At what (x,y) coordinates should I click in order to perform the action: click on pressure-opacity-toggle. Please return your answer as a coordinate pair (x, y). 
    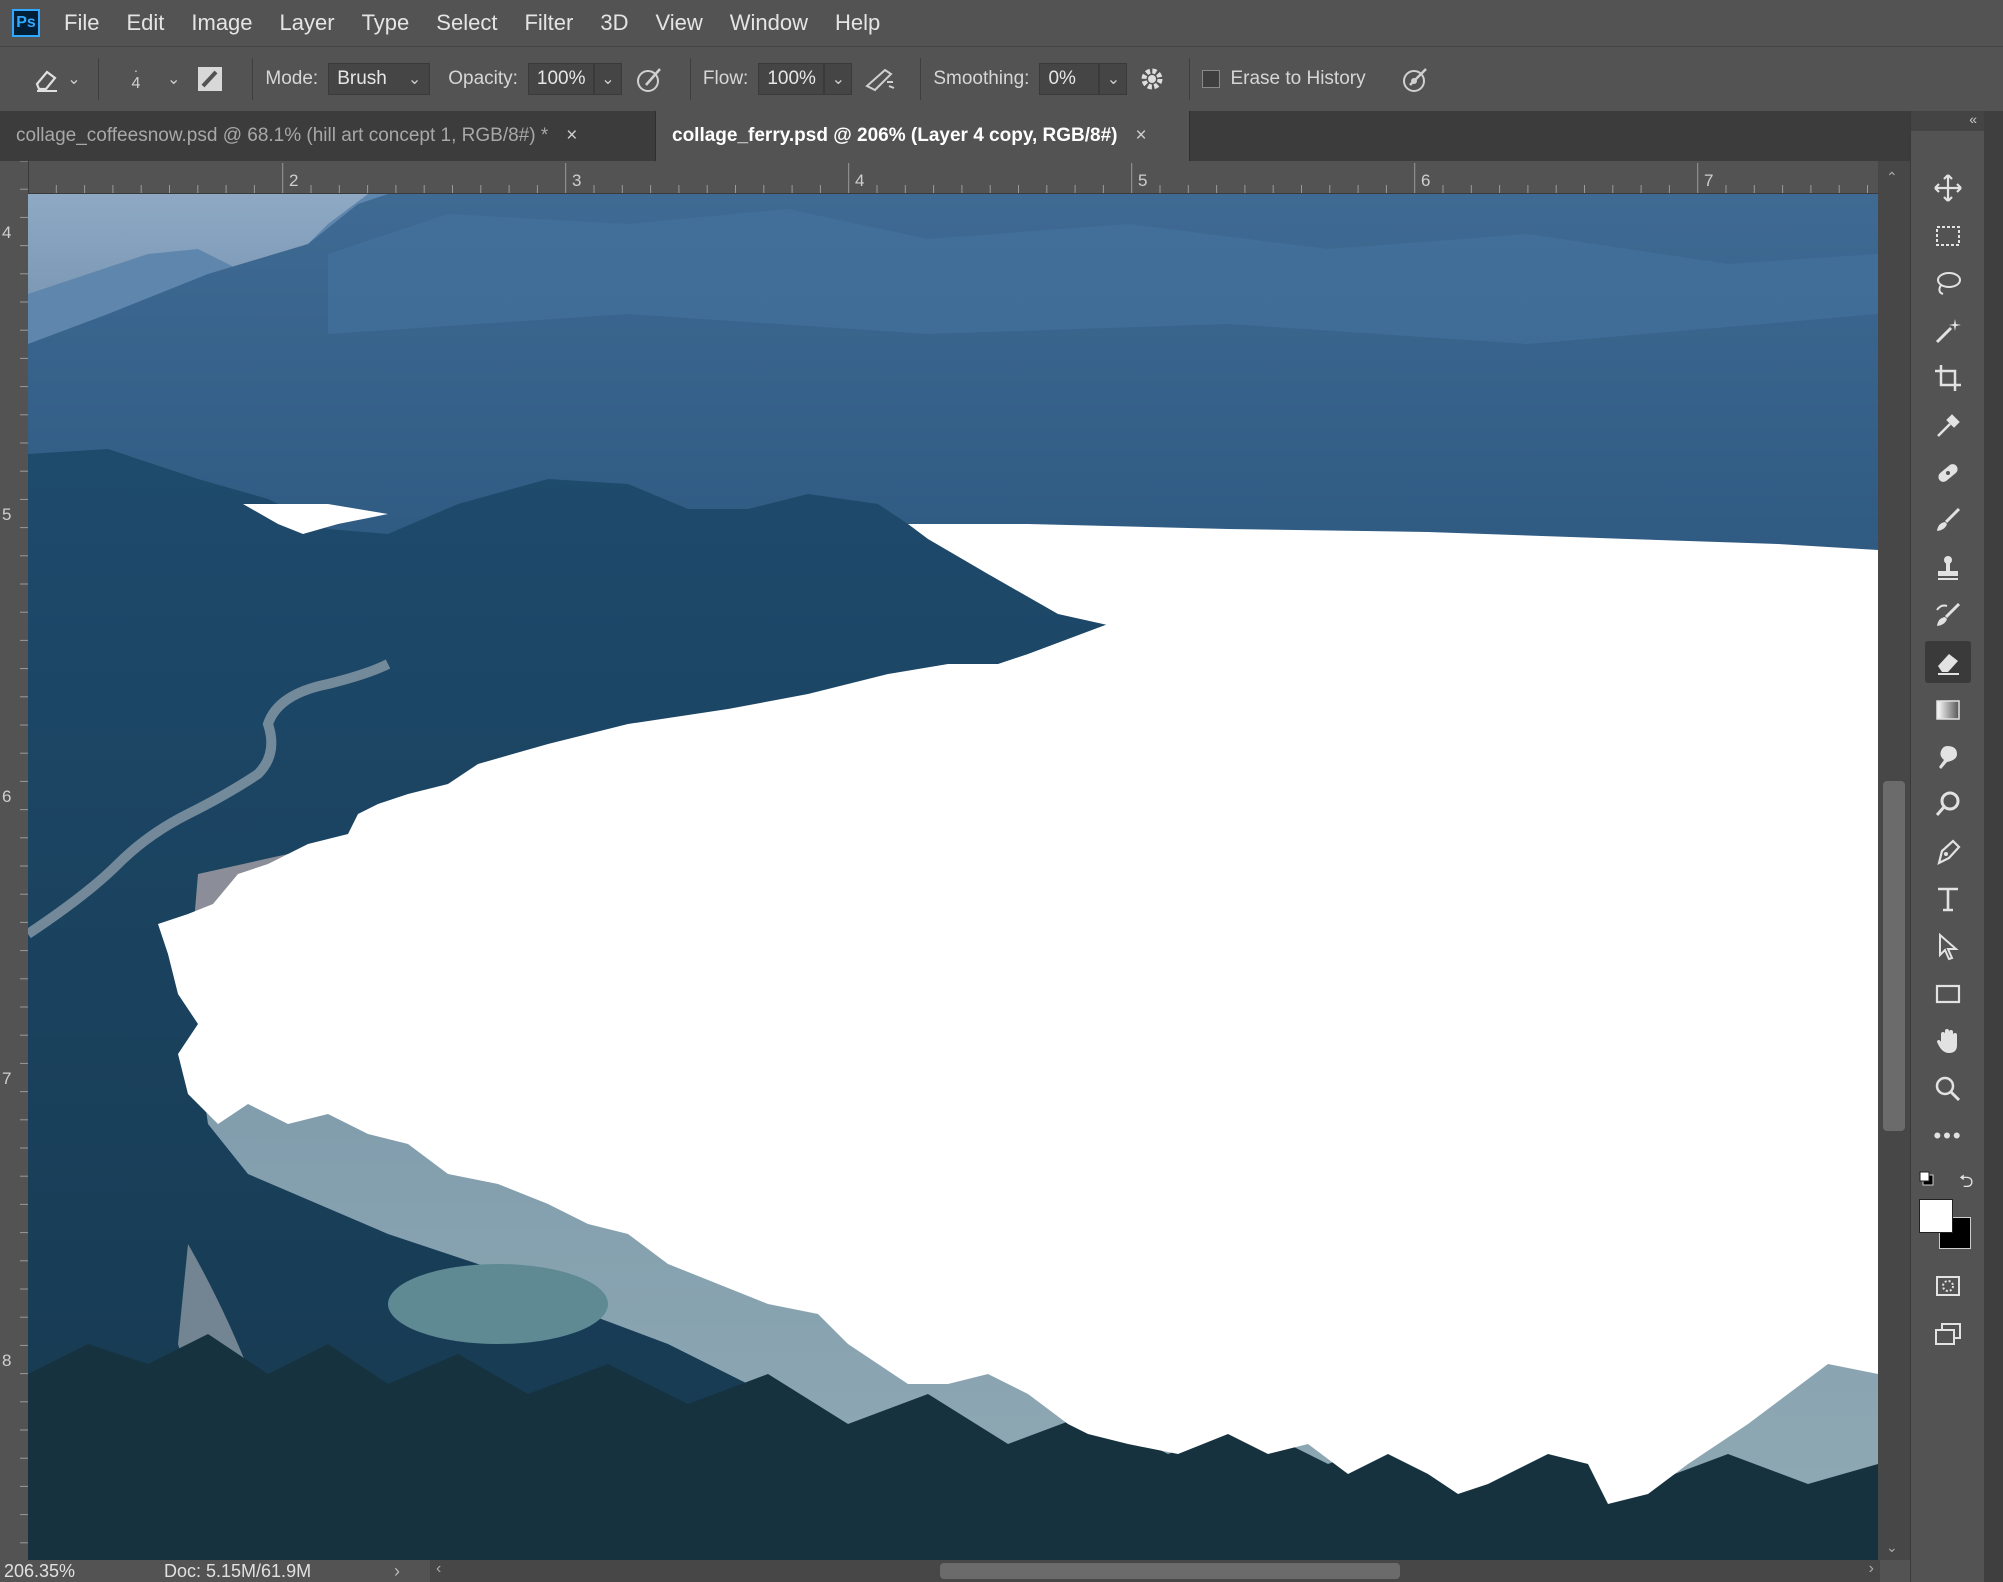
    Looking at the image, I should click on (650, 79).